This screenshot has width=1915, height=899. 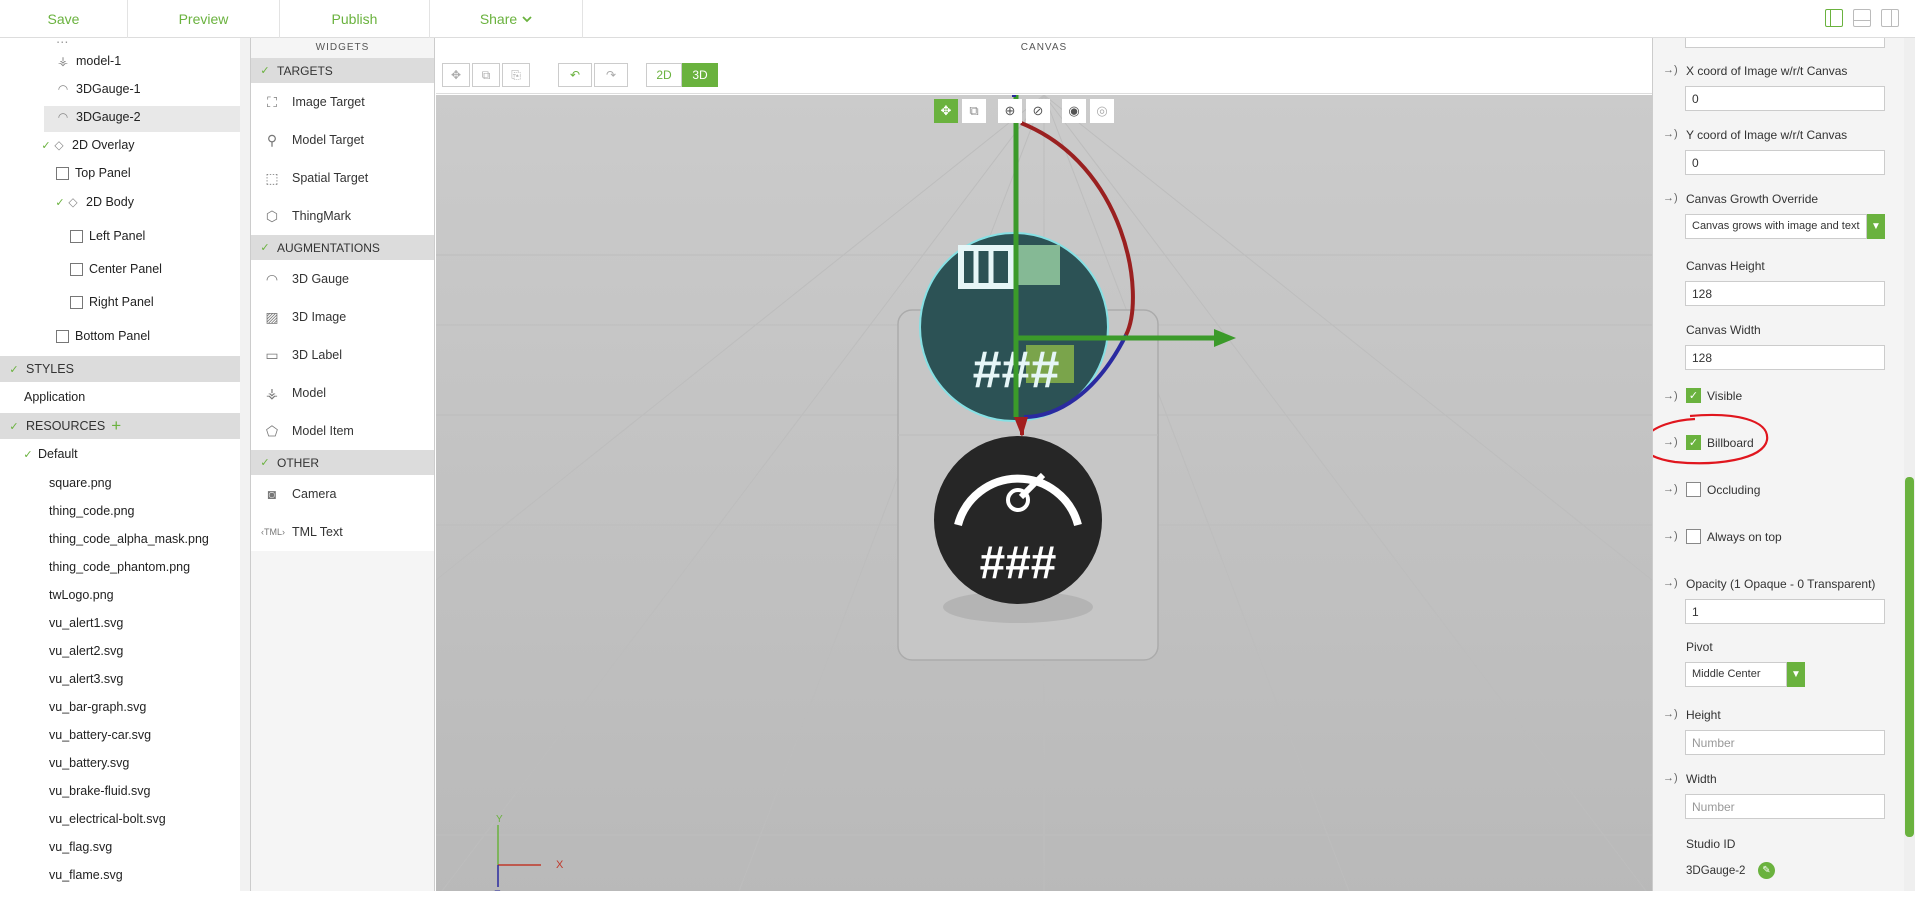 I want to click on styles-section-header: ✓ STYLES, so click(x=120, y=369).